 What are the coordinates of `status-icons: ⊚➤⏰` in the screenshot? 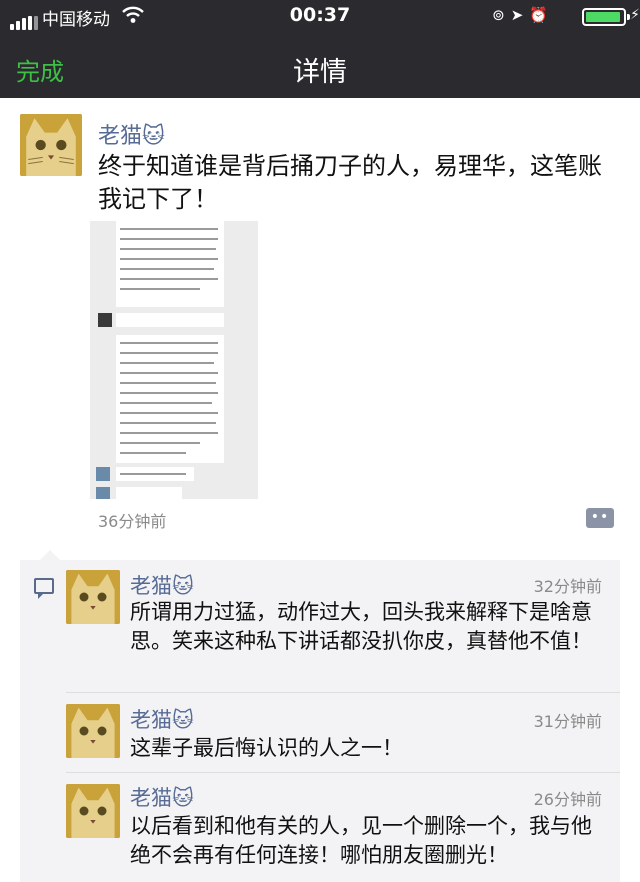 It's located at (523, 15).